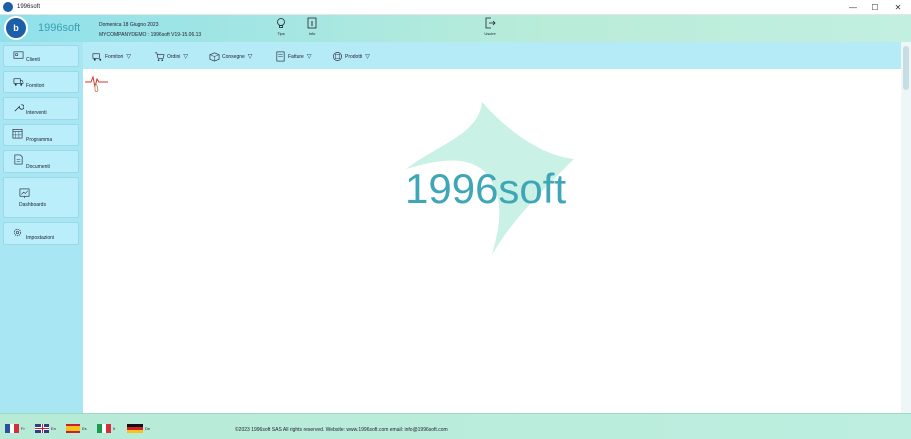 The width and height of the screenshot is (911, 439). Describe the element at coordinates (486, 188) in the screenshot. I see `watermark-text: 1996soft` at that location.